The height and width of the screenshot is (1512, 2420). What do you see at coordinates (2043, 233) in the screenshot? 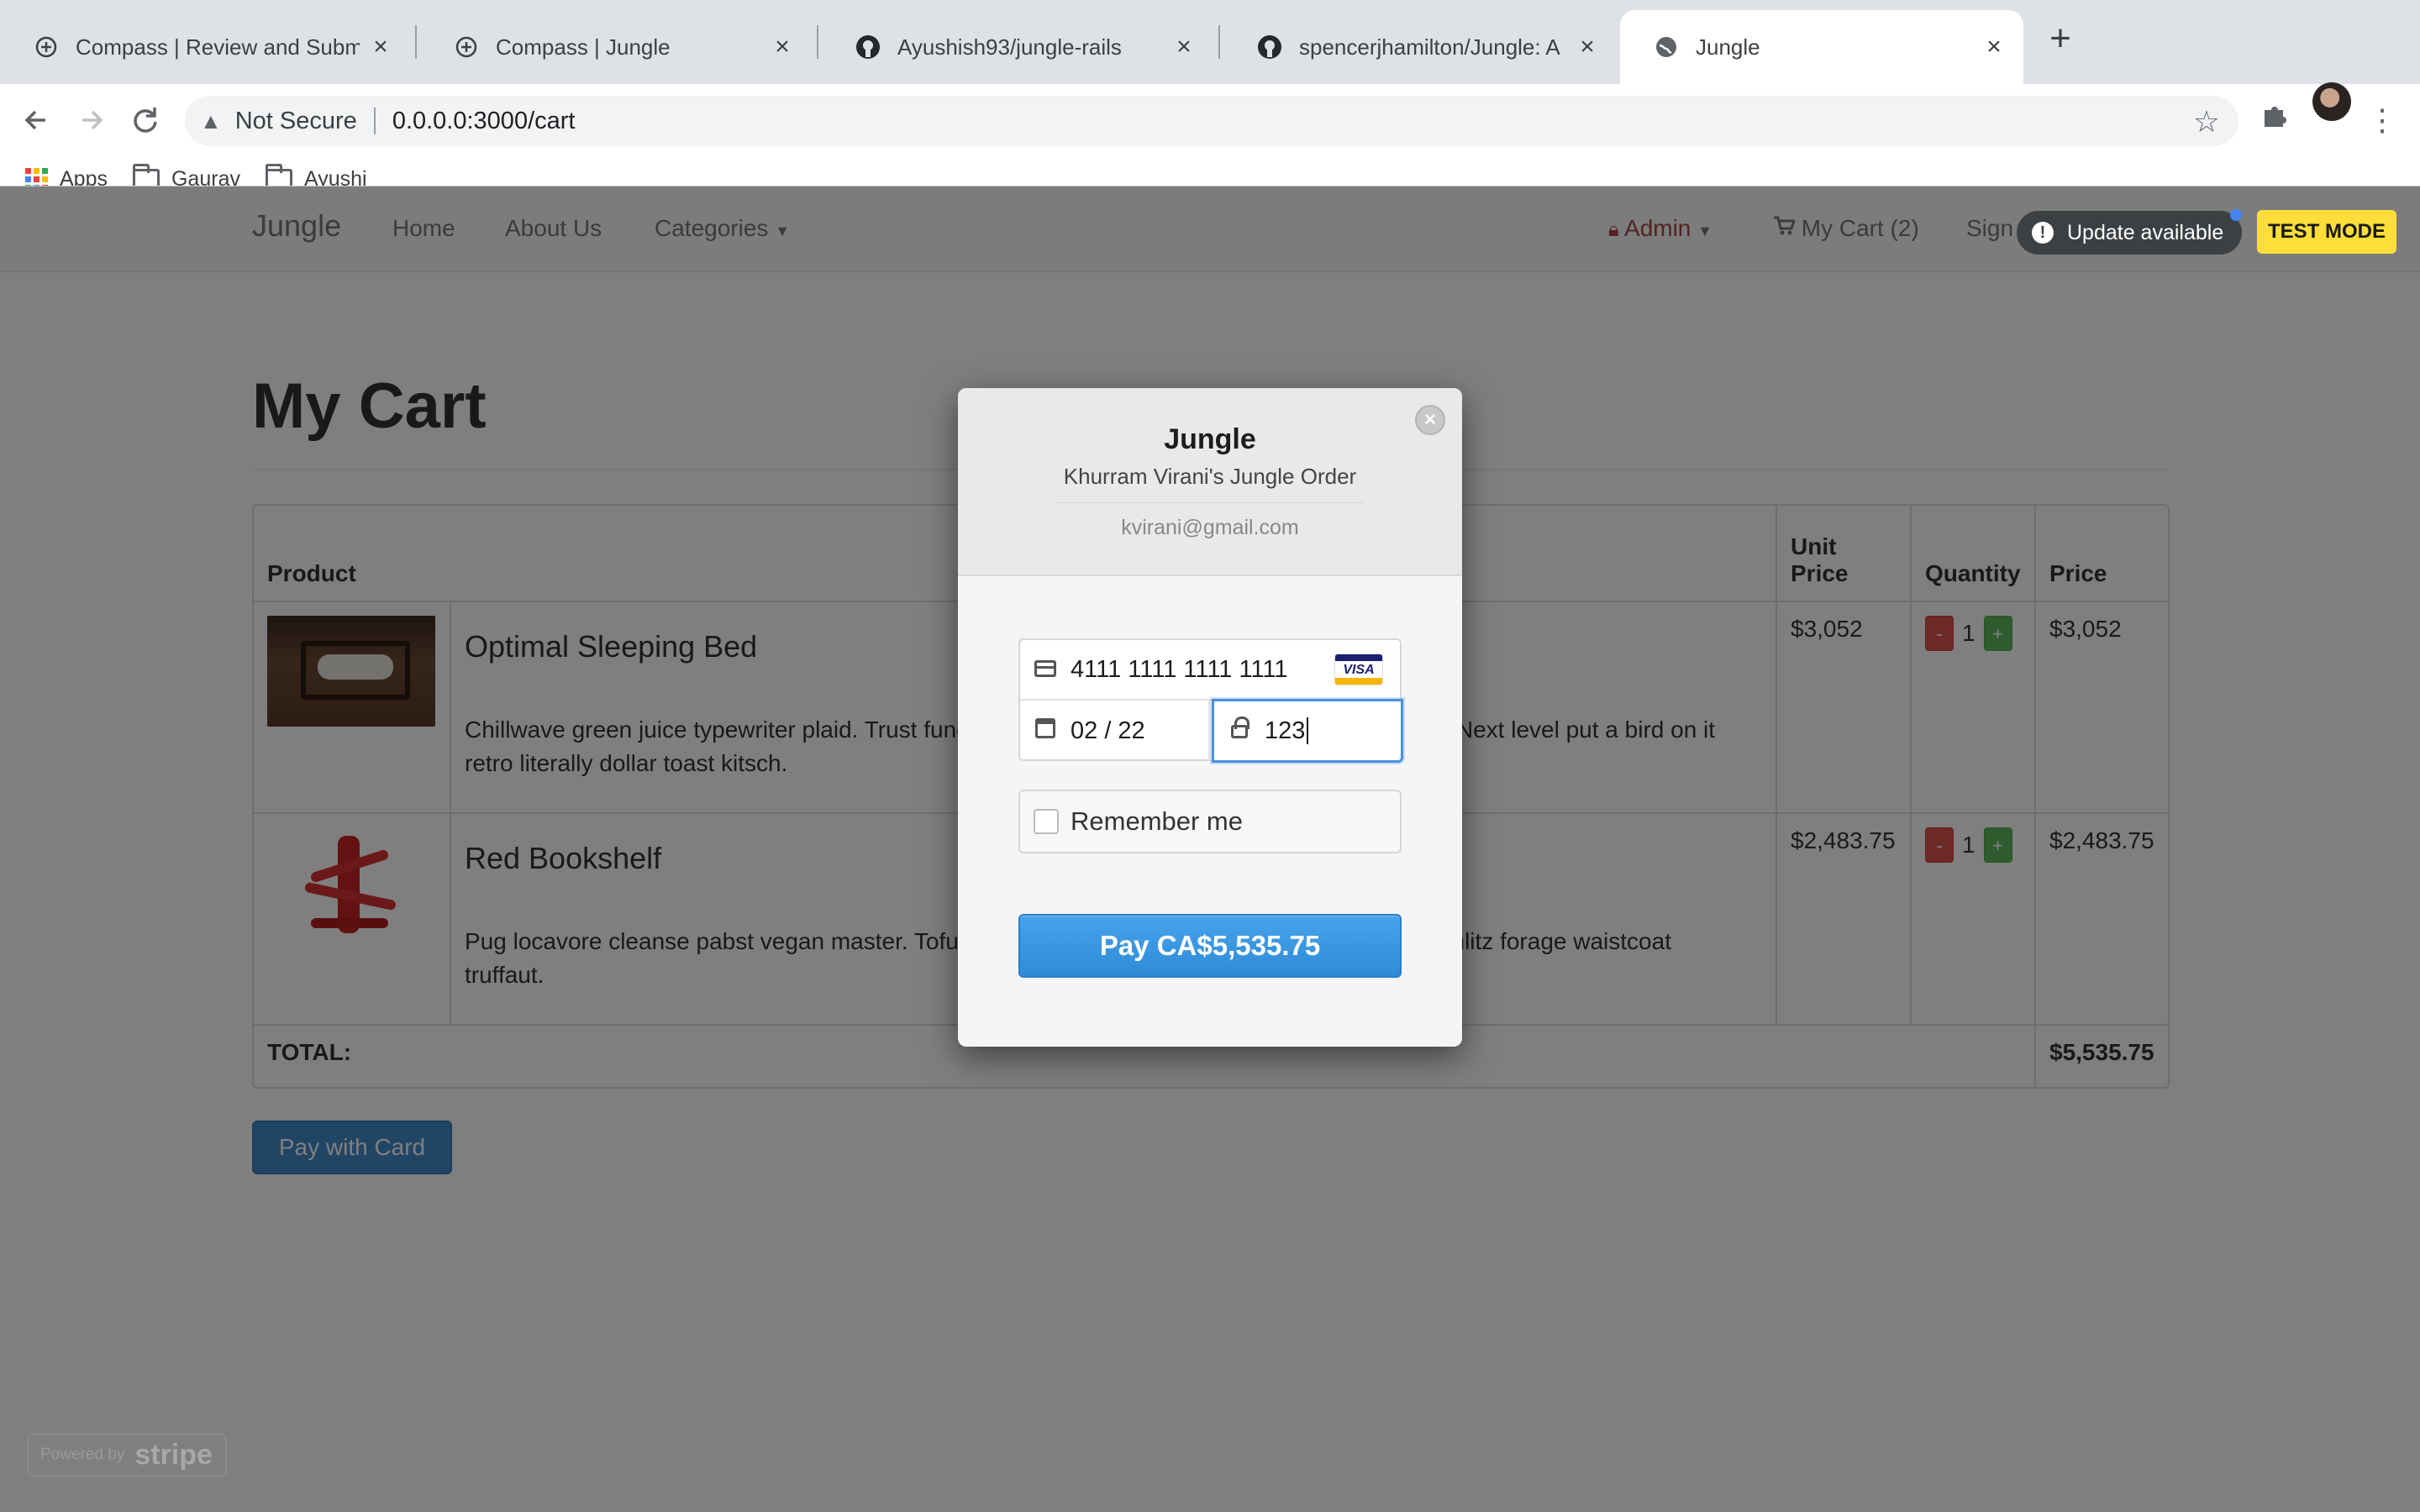
I see `alert-icon: !` at bounding box center [2043, 233].